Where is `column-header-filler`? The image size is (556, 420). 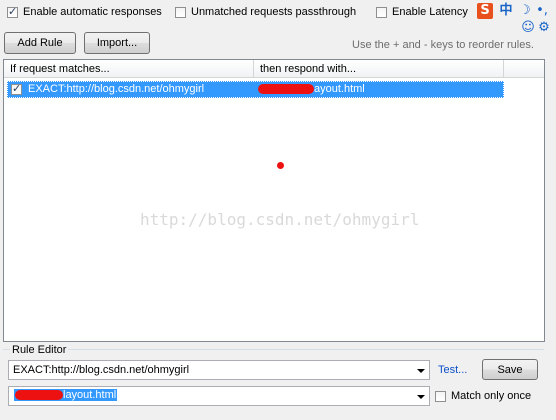
column-header-filler is located at coordinates (524, 69).